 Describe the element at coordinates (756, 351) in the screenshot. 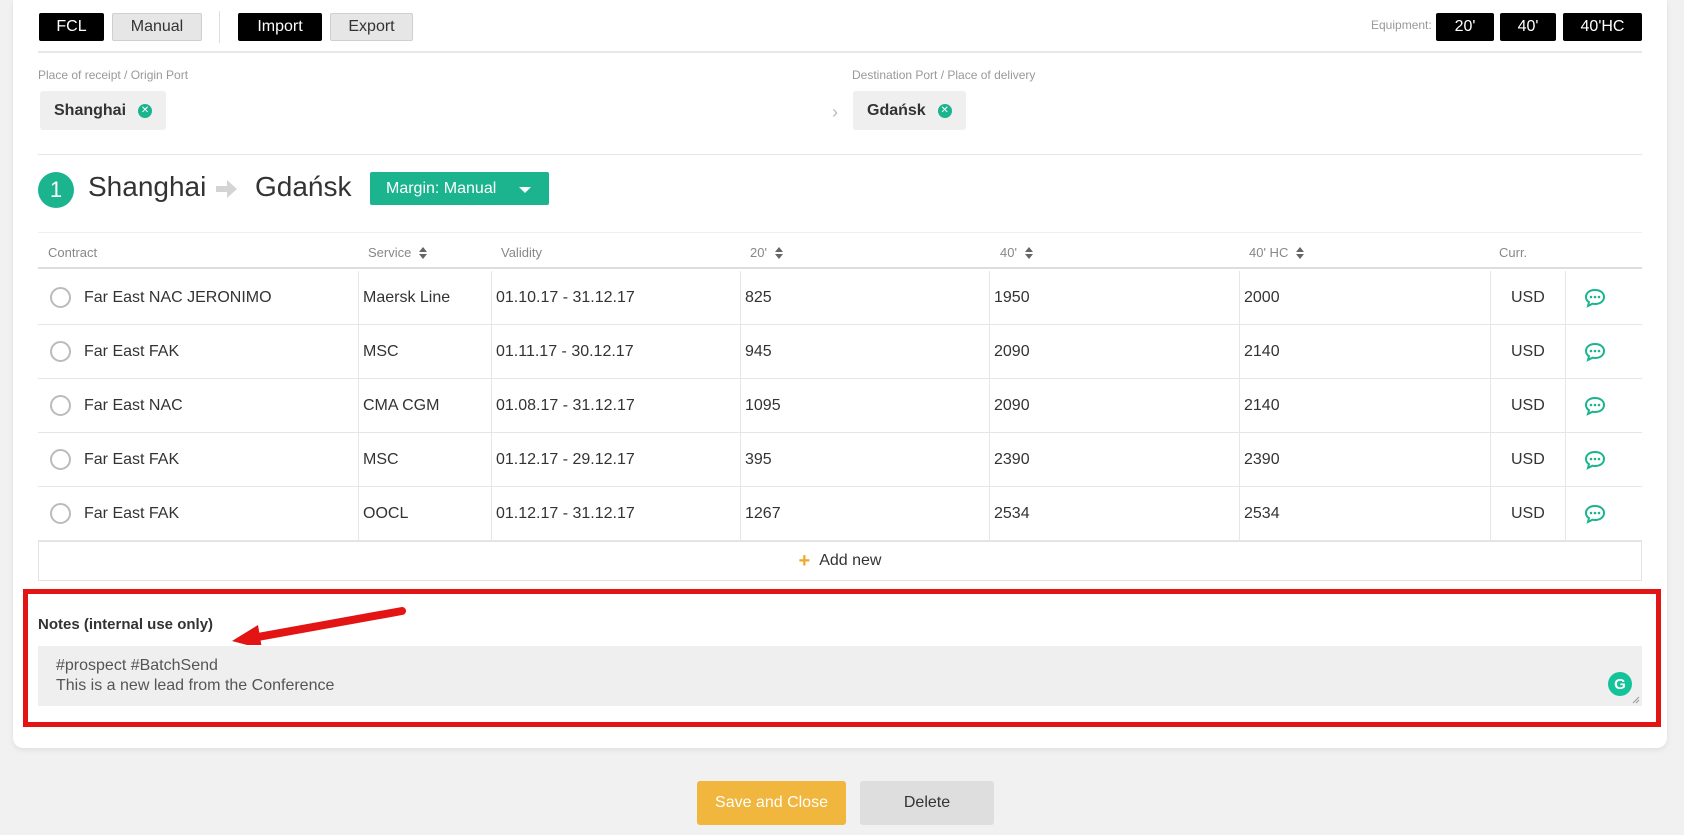

I see `cell-20: 945` at that location.